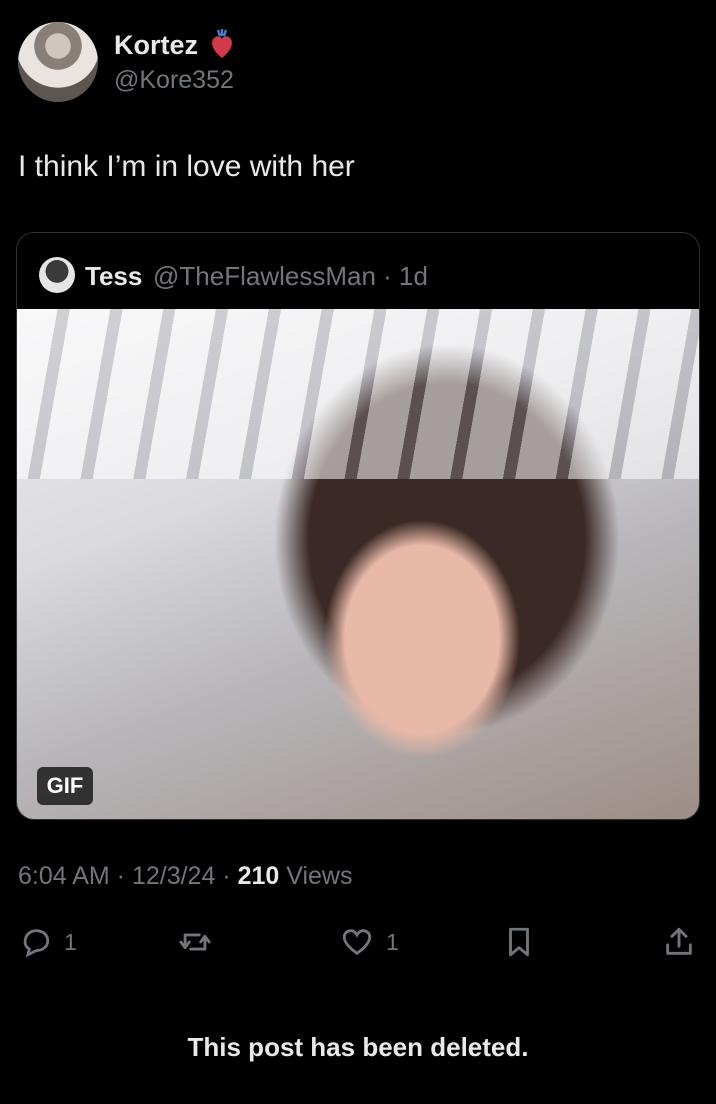  Describe the element at coordinates (58, 62) in the screenshot. I see `author-avatar` at that location.